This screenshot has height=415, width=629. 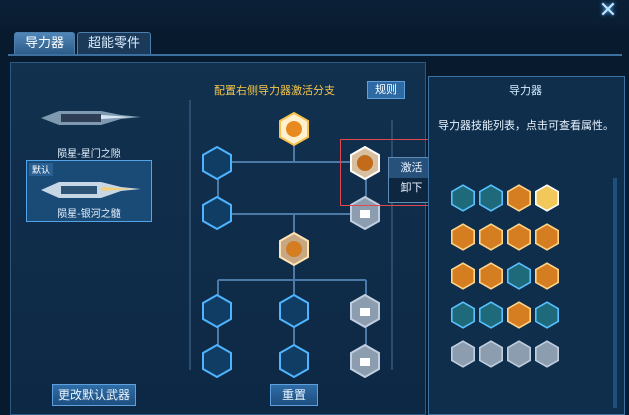 I want to click on branch-node-top, so click(x=294, y=129).